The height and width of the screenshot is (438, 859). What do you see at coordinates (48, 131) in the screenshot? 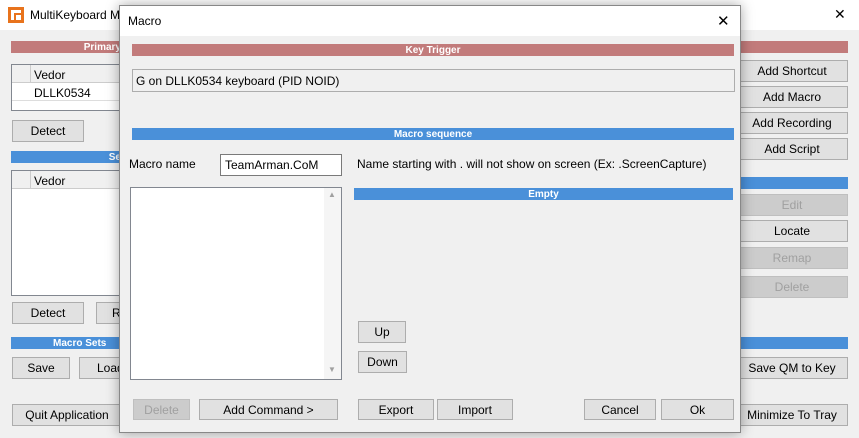
I see `detect-primary-button: Detect` at bounding box center [48, 131].